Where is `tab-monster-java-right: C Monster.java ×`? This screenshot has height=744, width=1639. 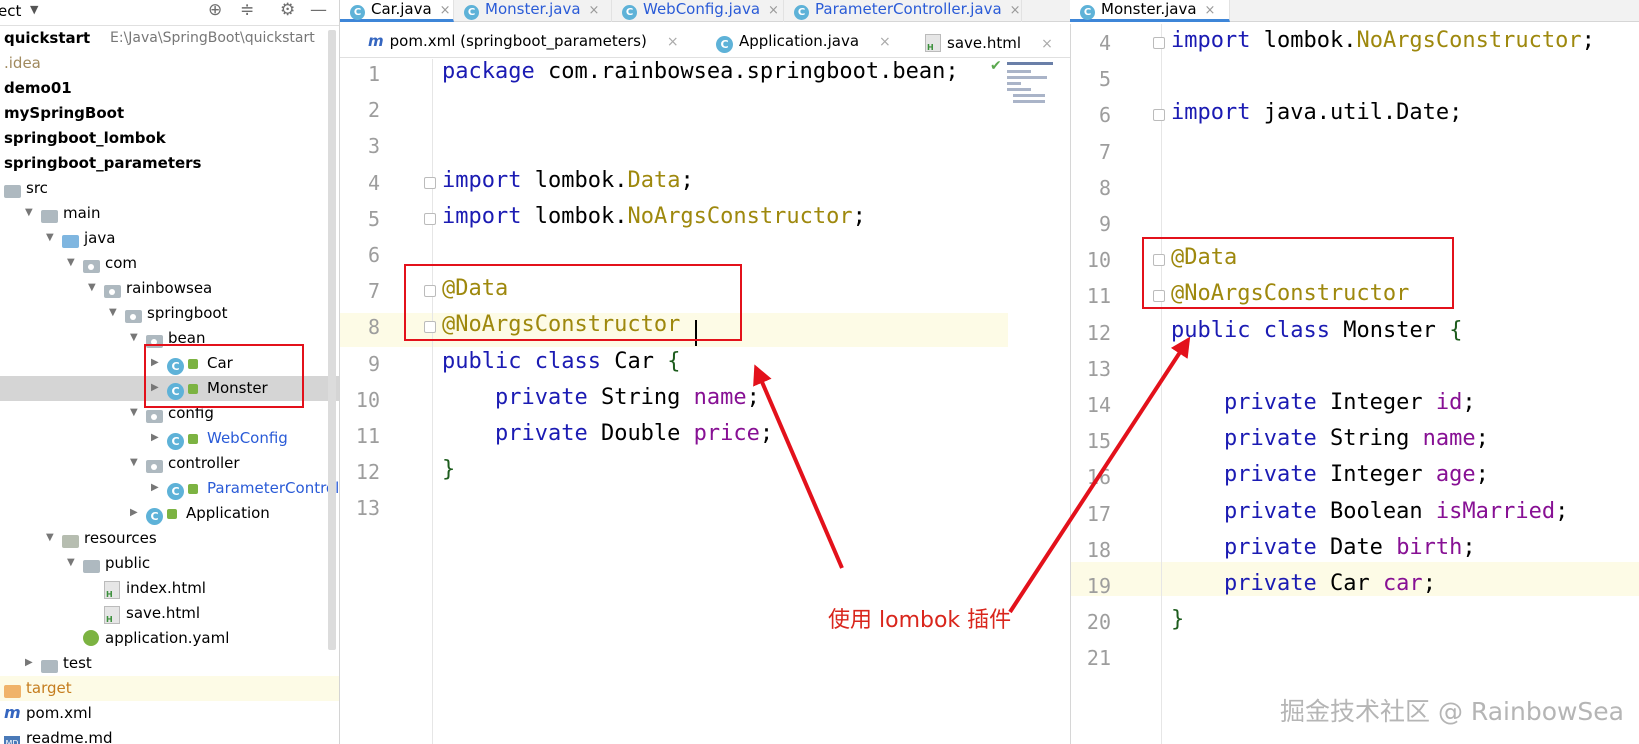 tab-monster-java-right: C Monster.java × is located at coordinates (1150, 11).